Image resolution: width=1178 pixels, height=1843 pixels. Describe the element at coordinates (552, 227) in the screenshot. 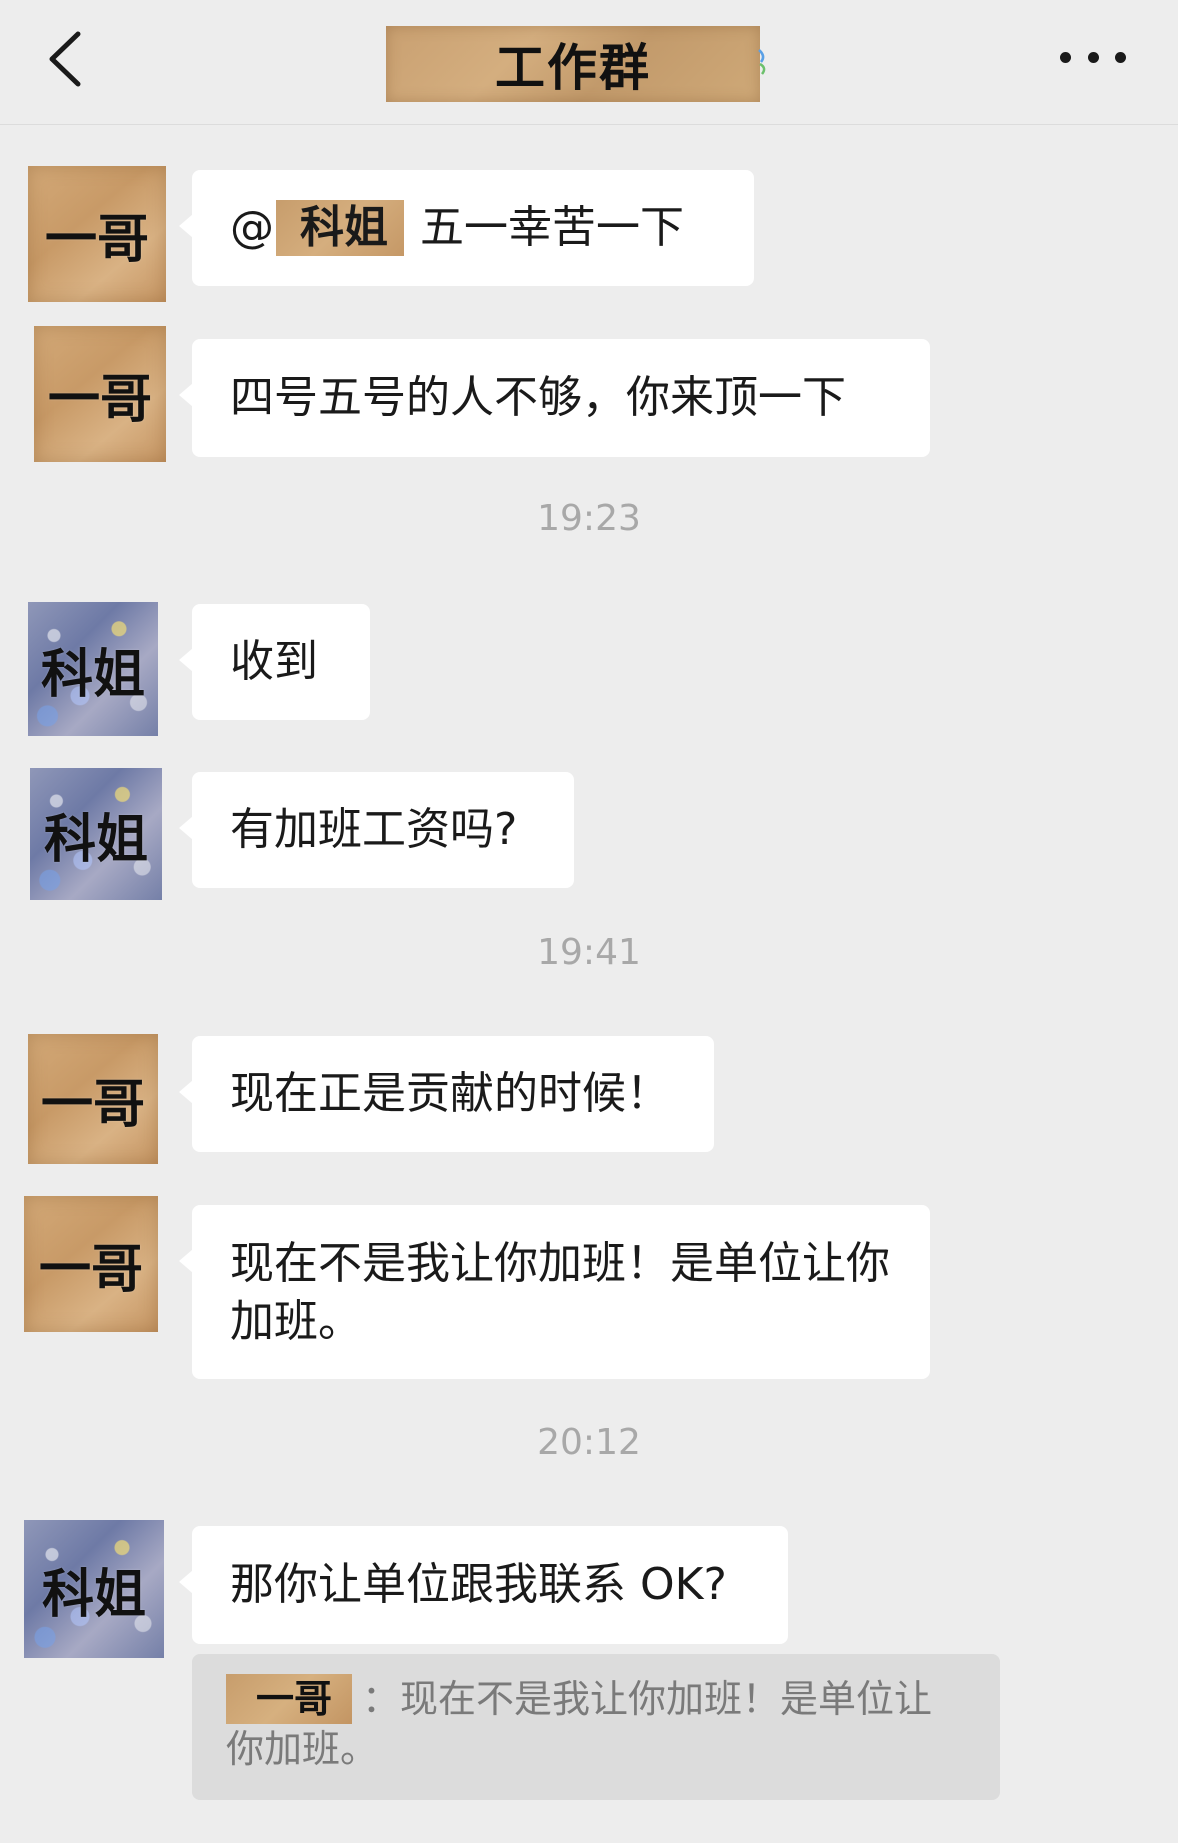

I see `message-text: 五一幸苦一下` at that location.